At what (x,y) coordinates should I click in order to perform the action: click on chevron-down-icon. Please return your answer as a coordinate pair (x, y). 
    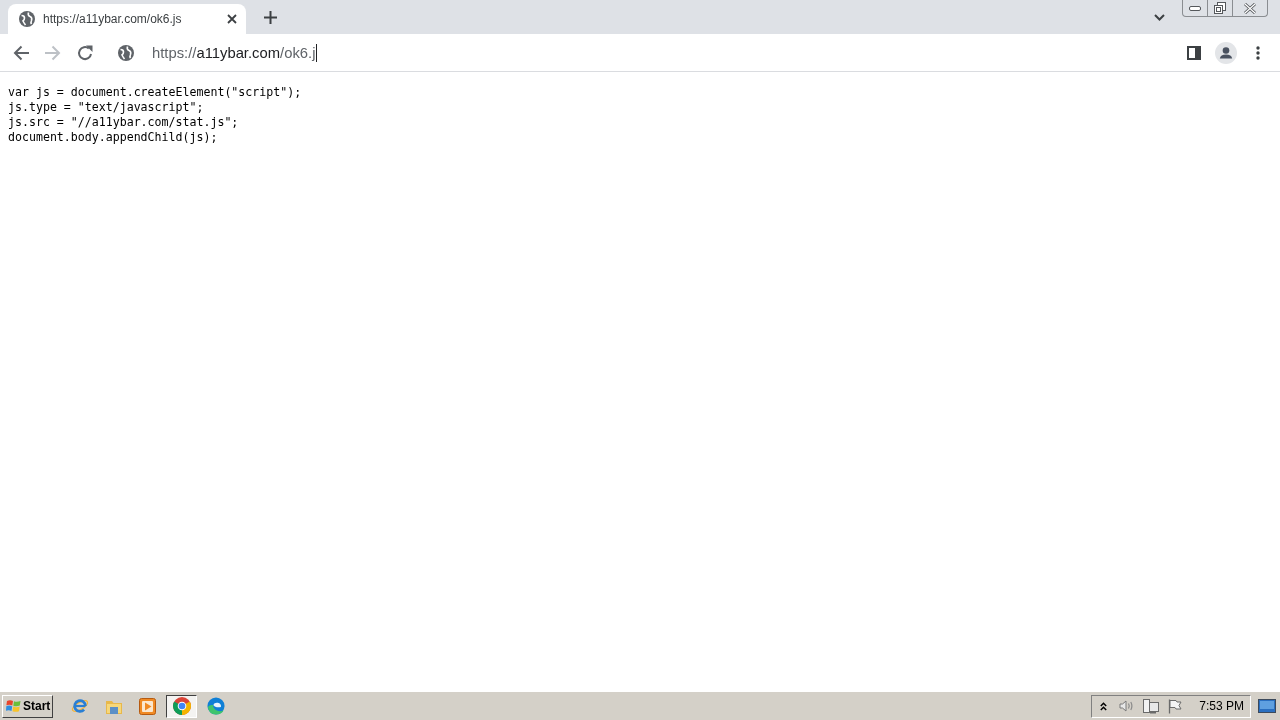
    Looking at the image, I should click on (1159, 17).